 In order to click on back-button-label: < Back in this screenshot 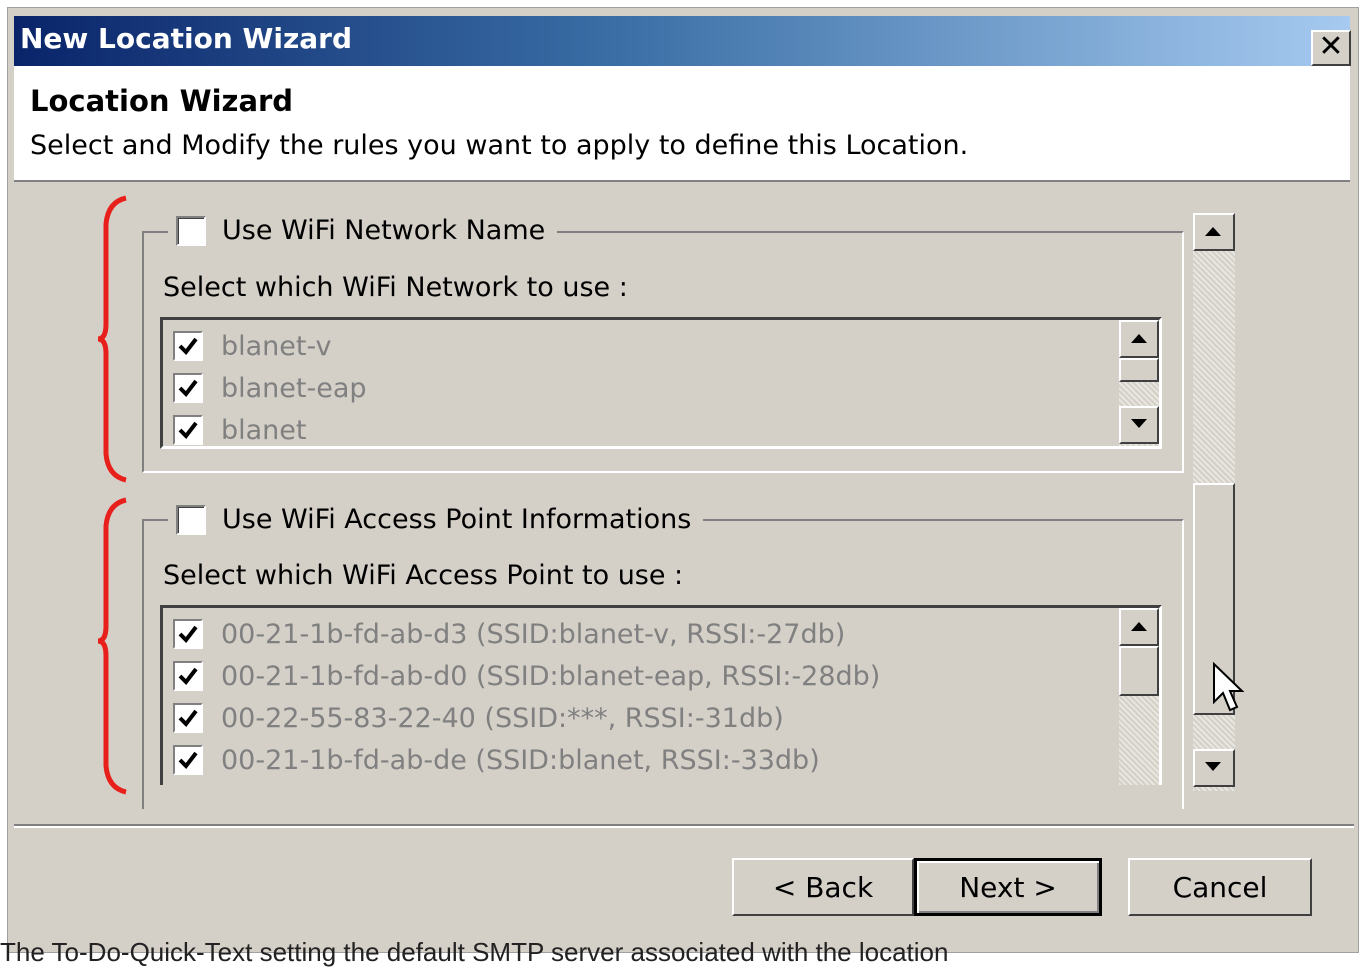, I will do `click(823, 887)`.